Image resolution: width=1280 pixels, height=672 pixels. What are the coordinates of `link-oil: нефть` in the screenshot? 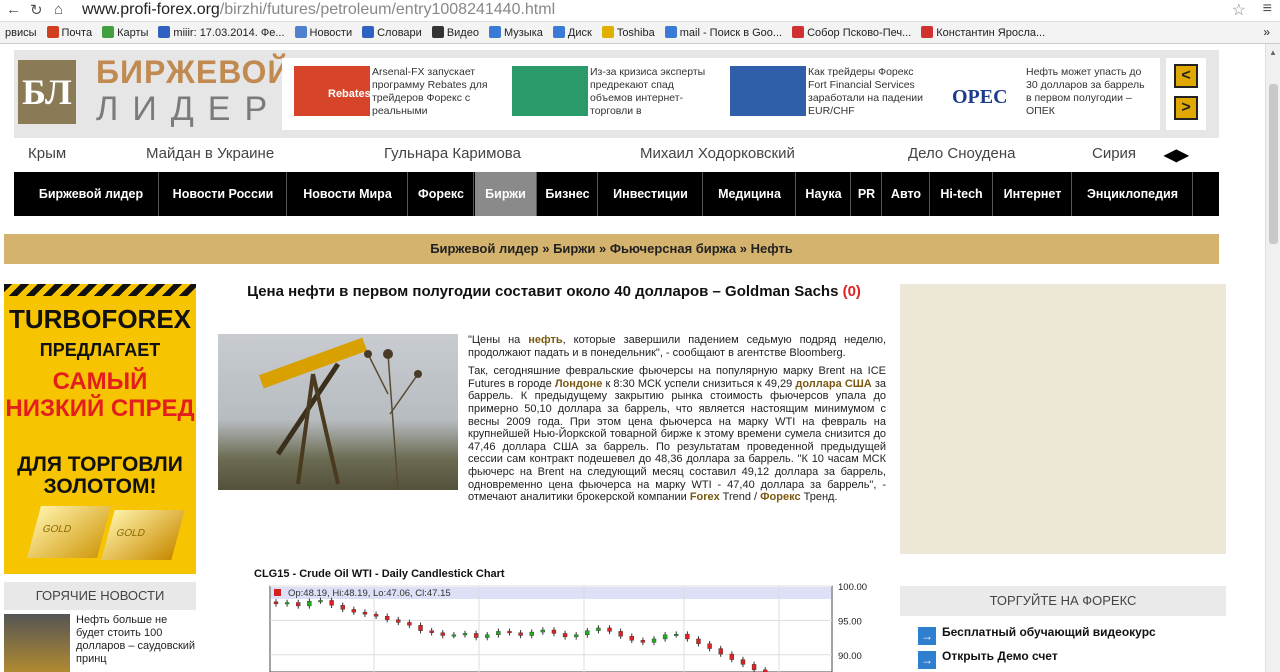 It's located at (545, 340).